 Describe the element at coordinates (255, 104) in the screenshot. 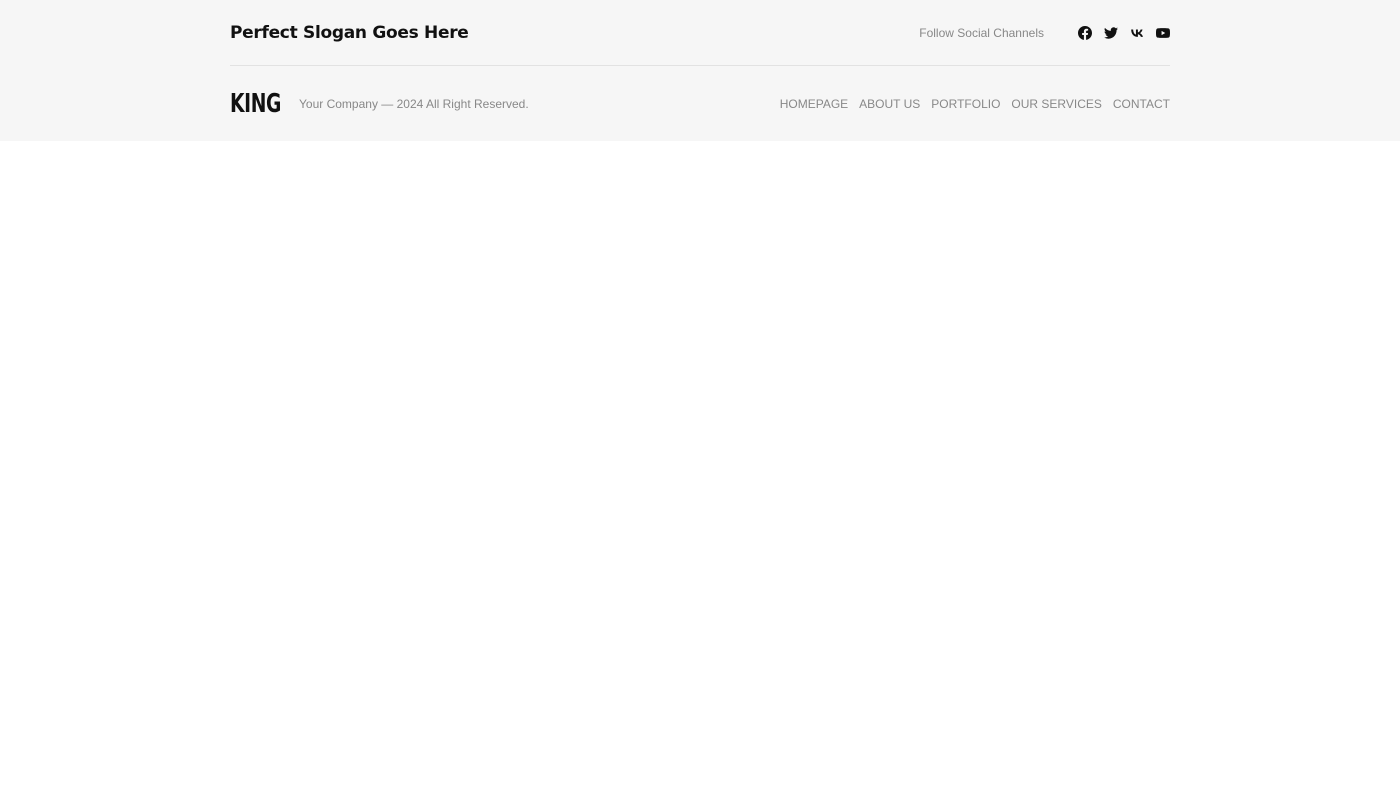

I see `logo: KING` at that location.